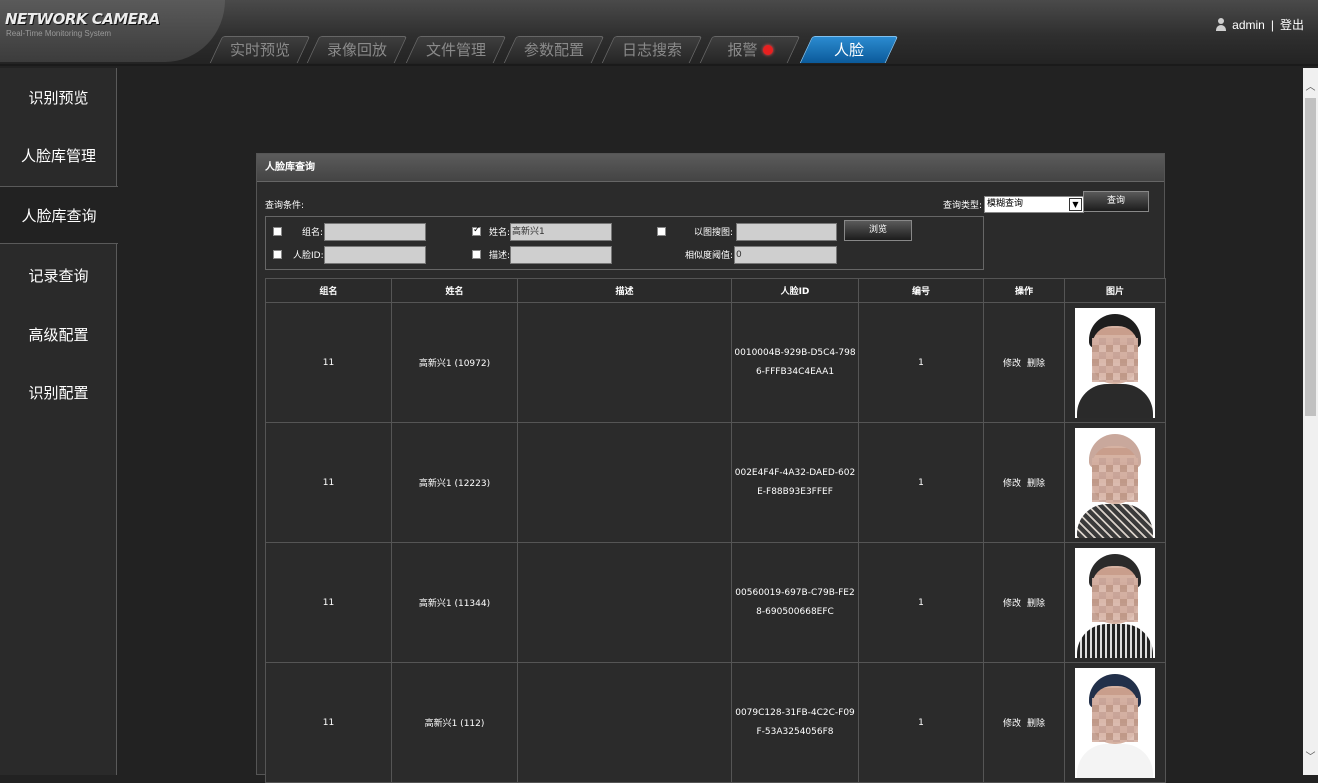 The image size is (1318, 783). What do you see at coordinates (652, 49) in the screenshot?
I see `tab-log-search: 日志搜索` at bounding box center [652, 49].